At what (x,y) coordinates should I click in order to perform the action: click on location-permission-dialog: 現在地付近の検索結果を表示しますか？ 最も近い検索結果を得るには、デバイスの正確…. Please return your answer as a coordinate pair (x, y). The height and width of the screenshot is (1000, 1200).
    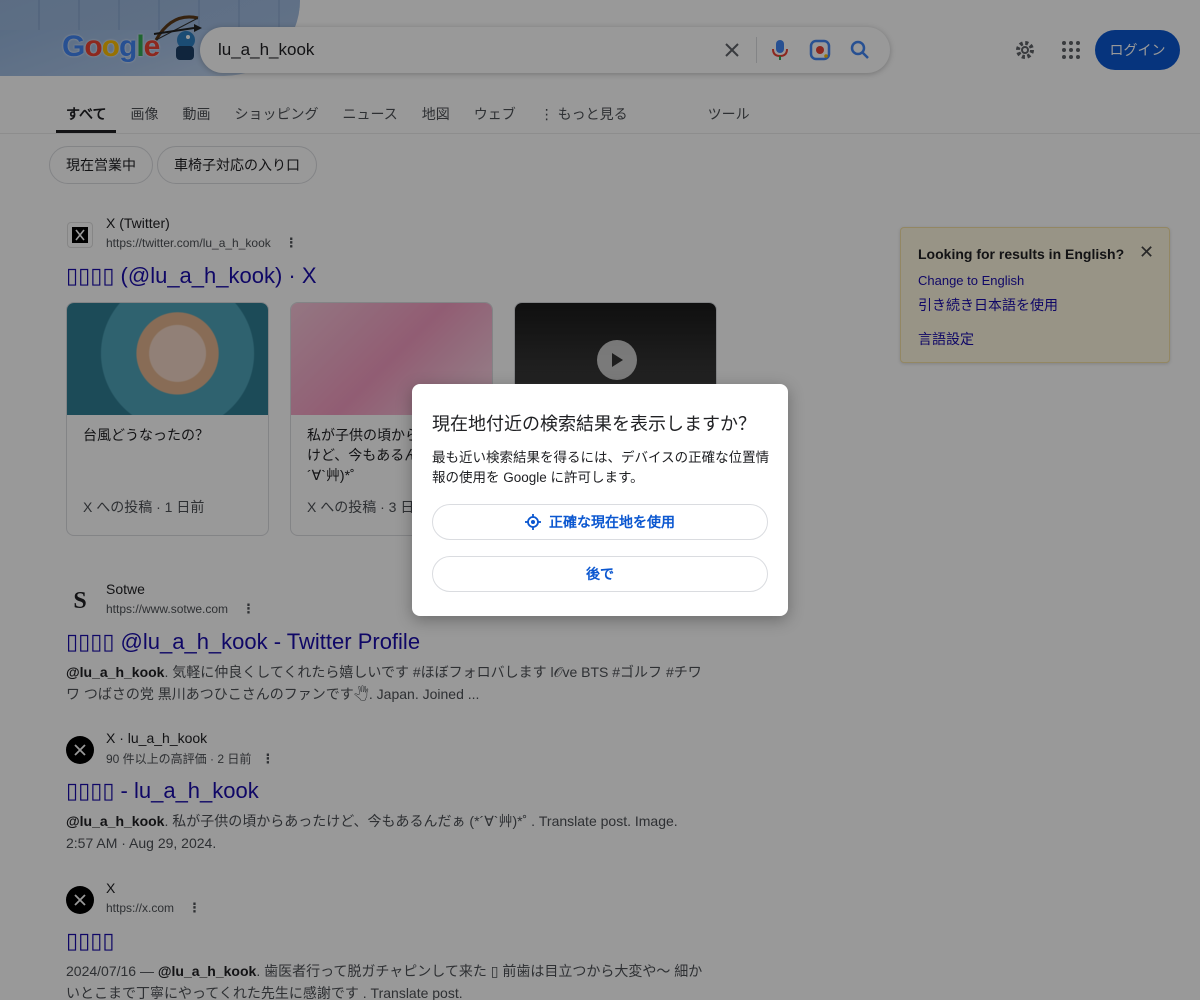
    Looking at the image, I should click on (600, 500).